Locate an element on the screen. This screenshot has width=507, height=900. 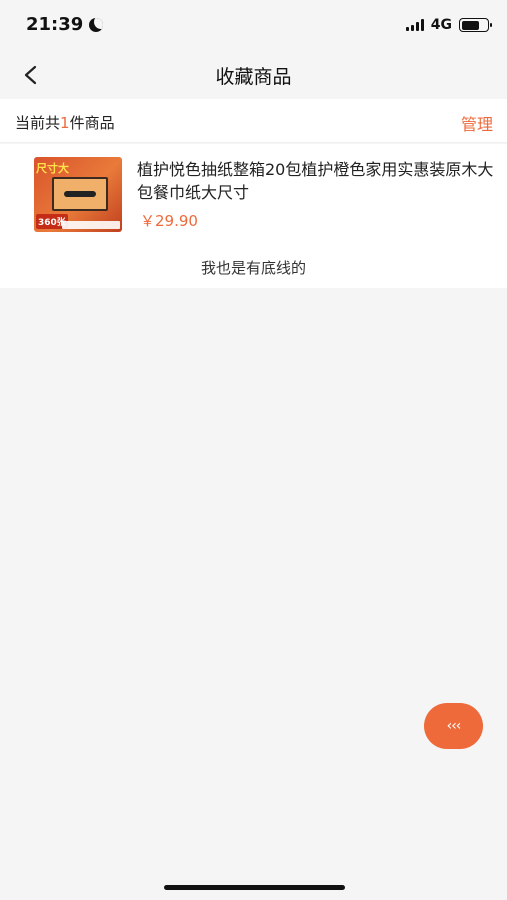
floating-back-button: ‹‹‹ is located at coordinates (453, 726).